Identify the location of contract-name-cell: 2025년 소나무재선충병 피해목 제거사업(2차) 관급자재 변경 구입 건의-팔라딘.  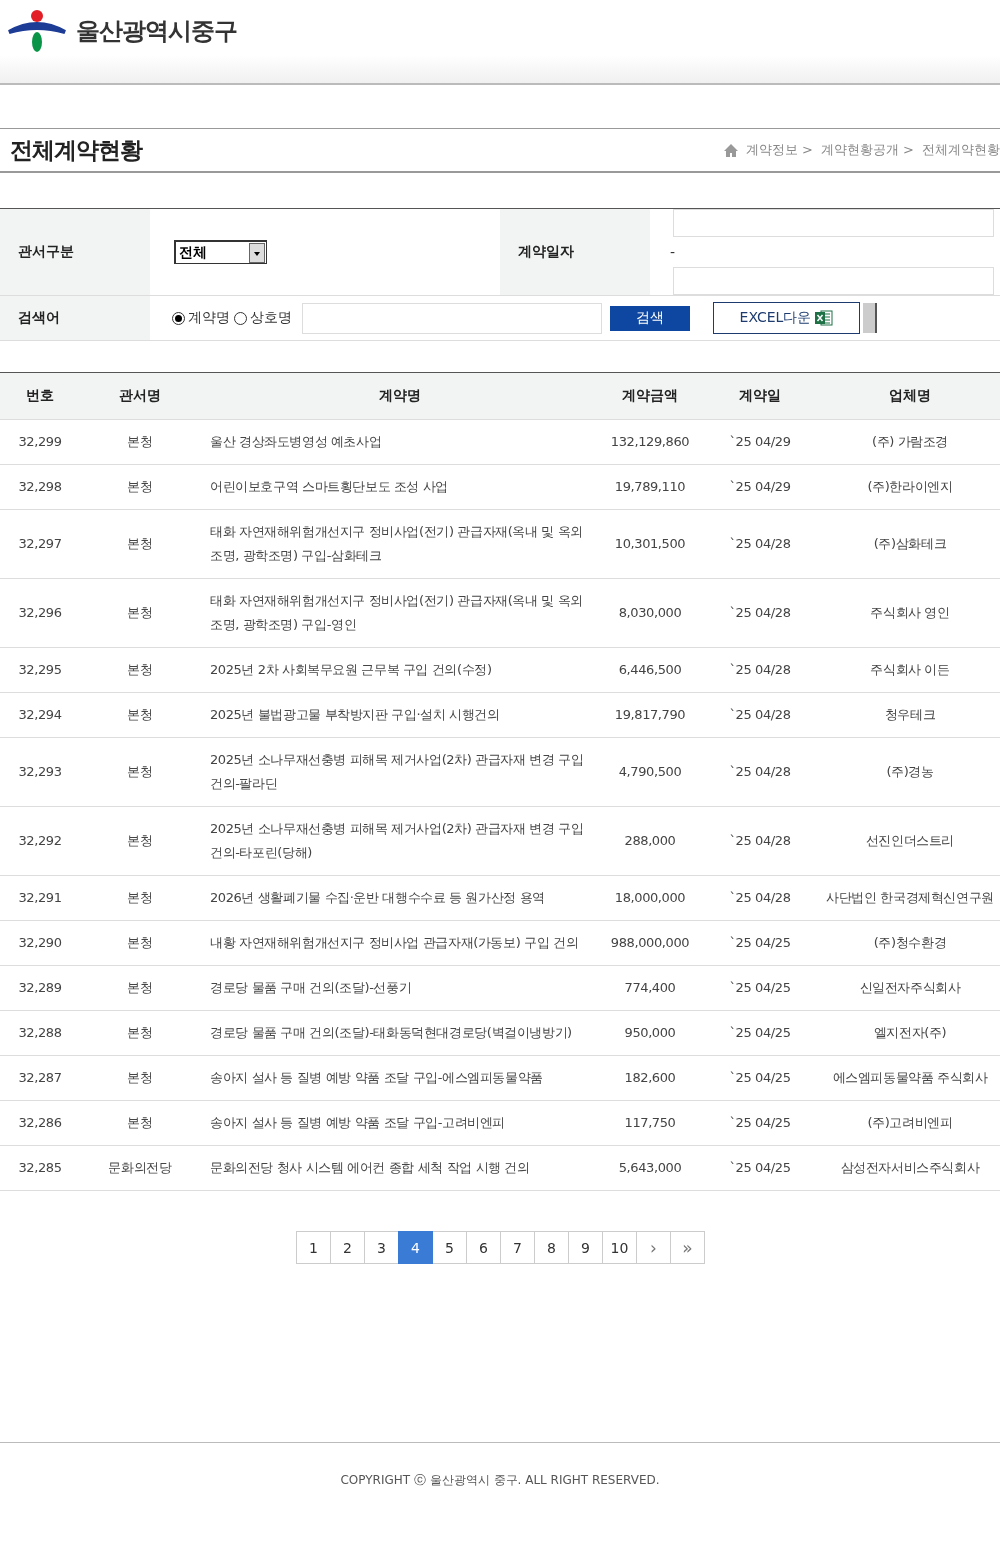
(400, 772).